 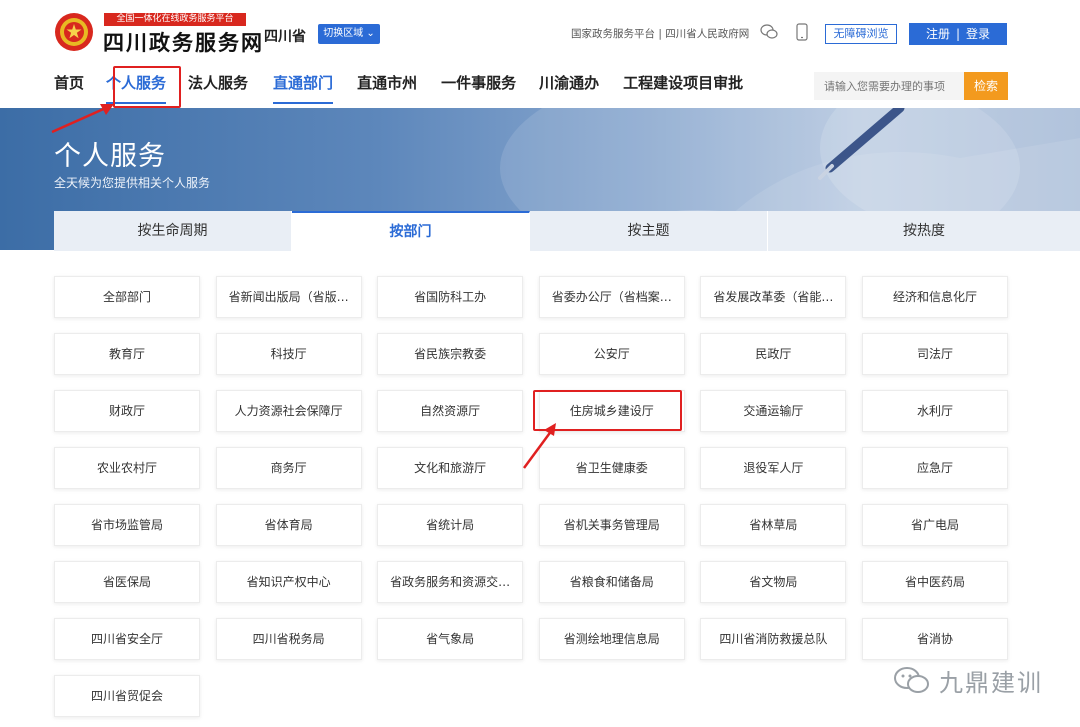 What do you see at coordinates (288, 639) in the screenshot?
I see `department-item: 四川省税务局` at bounding box center [288, 639].